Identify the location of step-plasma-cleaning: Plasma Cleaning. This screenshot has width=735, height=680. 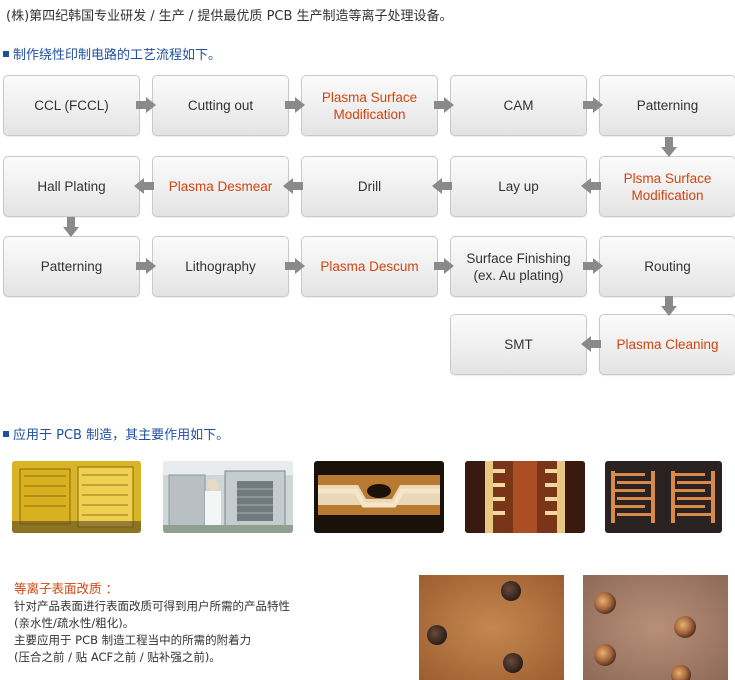
(667, 344).